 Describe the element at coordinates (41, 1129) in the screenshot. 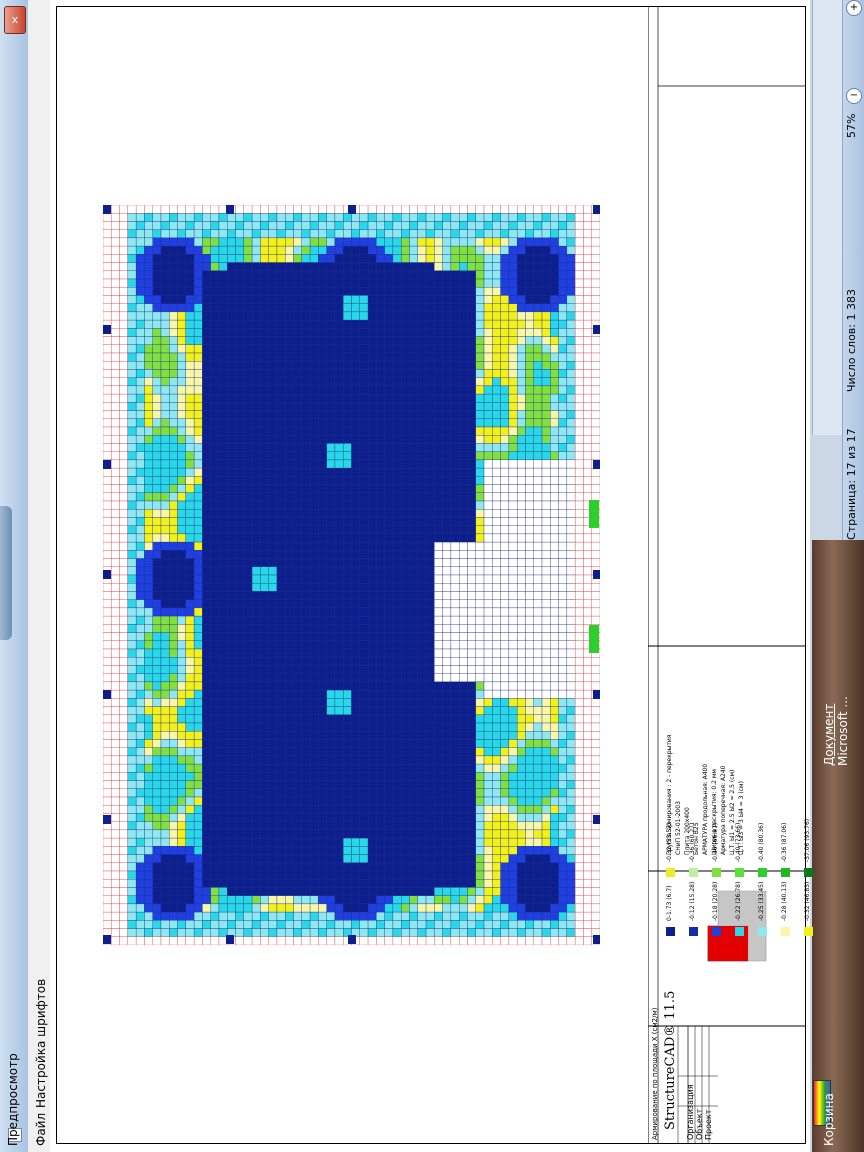

I see `menu-file: Файл` at that location.